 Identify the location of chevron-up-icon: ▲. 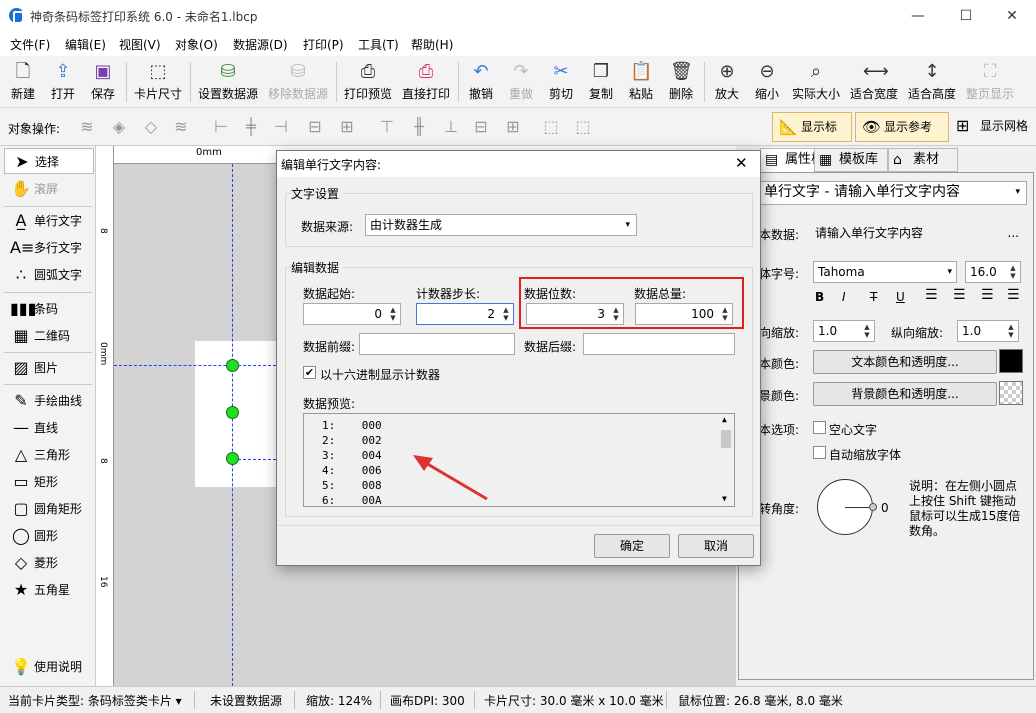
(724, 419).